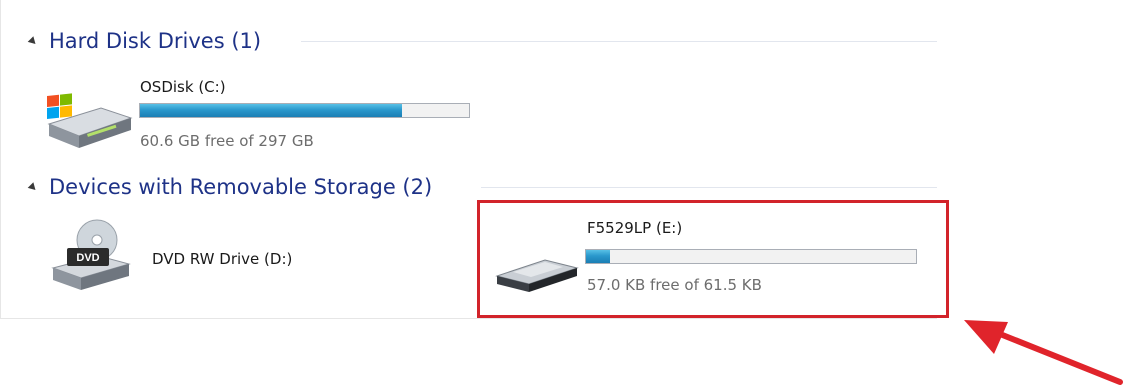  I want to click on group-header-removable: Devices with Removable Storage (2), so click(230, 187).